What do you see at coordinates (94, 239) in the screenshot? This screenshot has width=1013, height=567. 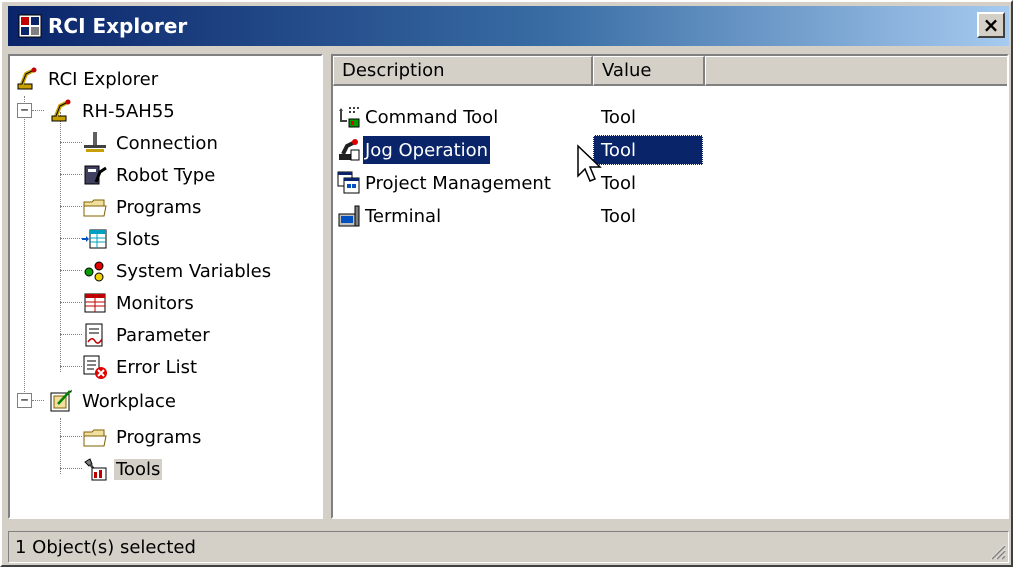 I see `slots-icon` at bounding box center [94, 239].